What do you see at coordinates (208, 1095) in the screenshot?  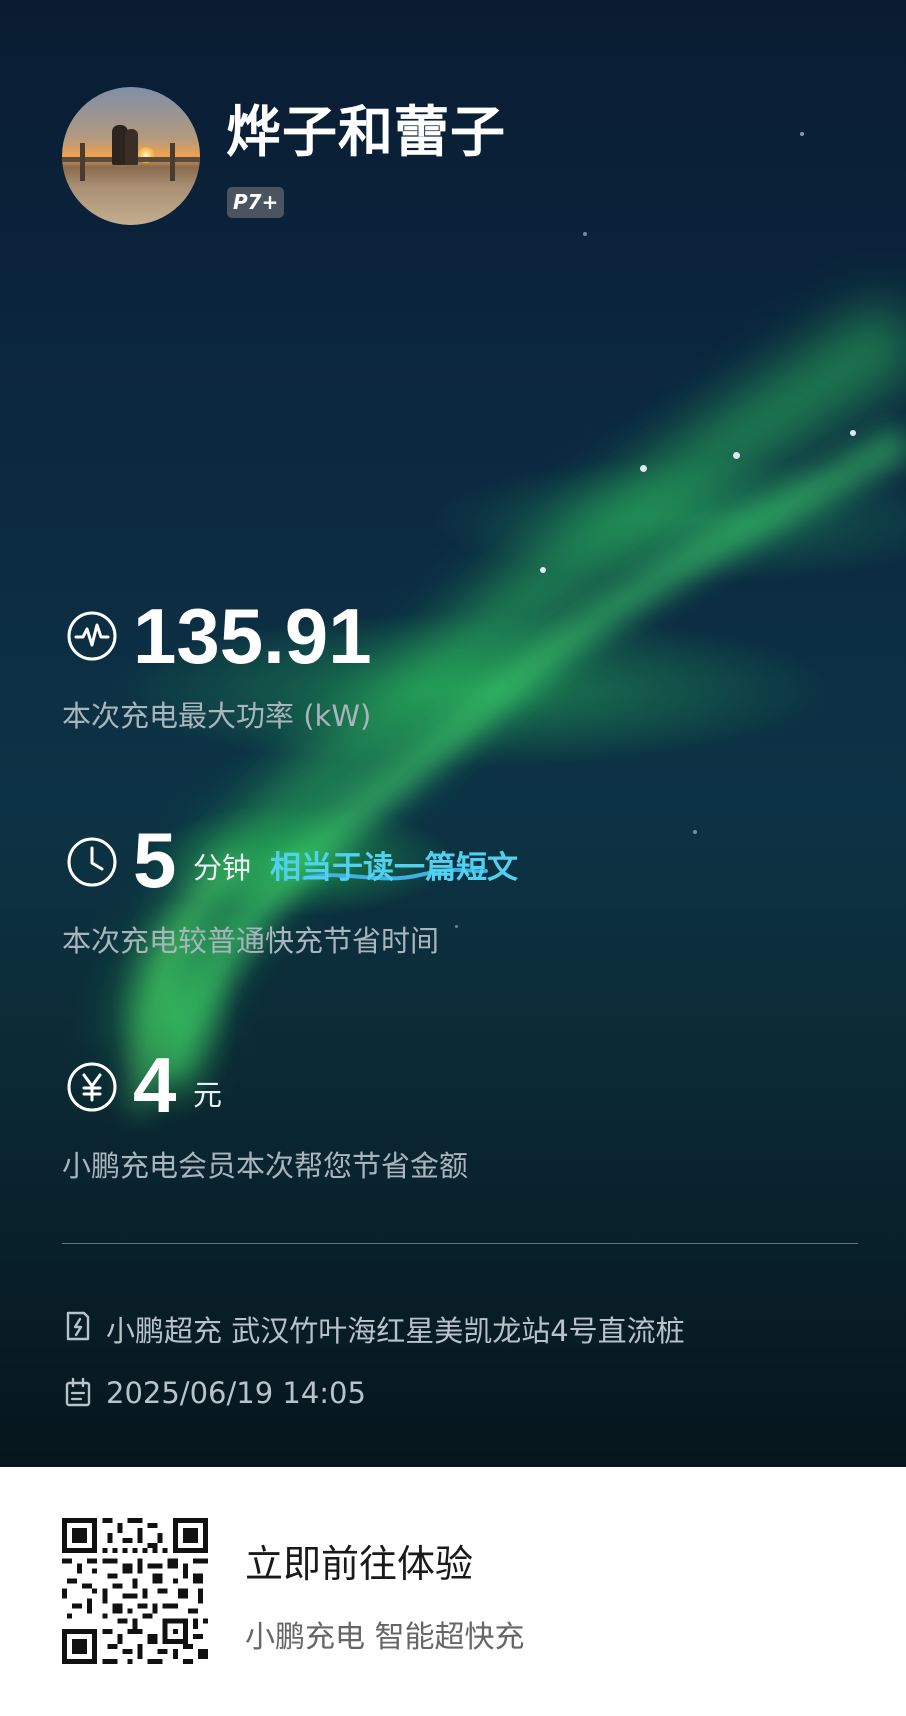 I see `money-saved-unit: 元` at bounding box center [208, 1095].